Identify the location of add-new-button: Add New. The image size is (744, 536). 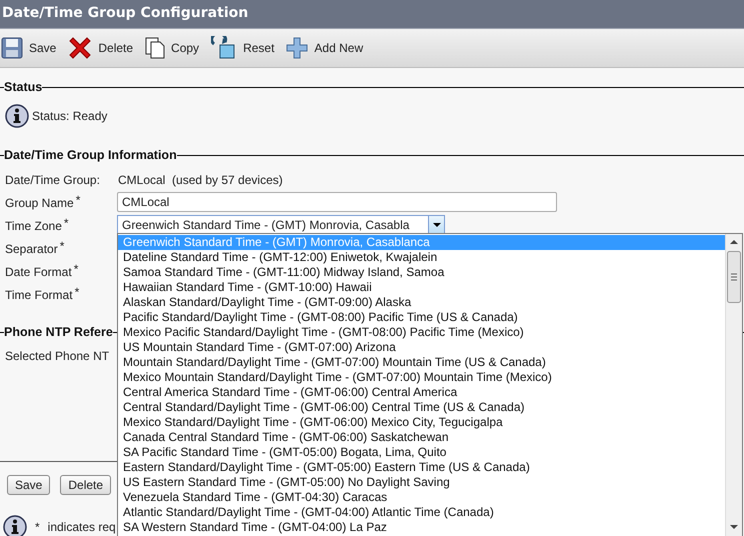
(325, 48).